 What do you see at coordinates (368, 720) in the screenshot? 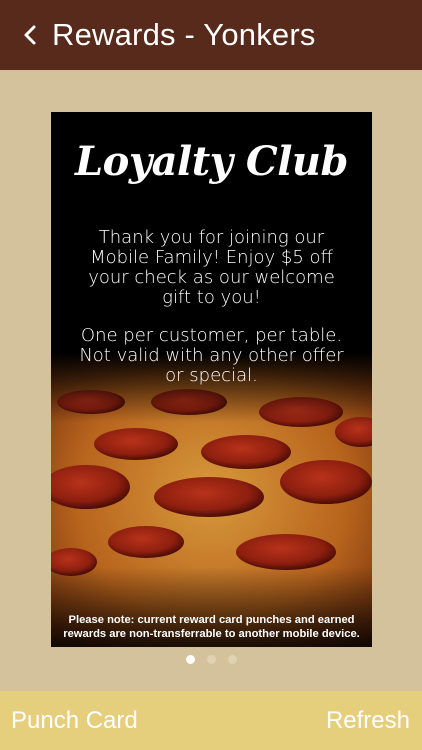
I see `refresh-button: Refresh` at bounding box center [368, 720].